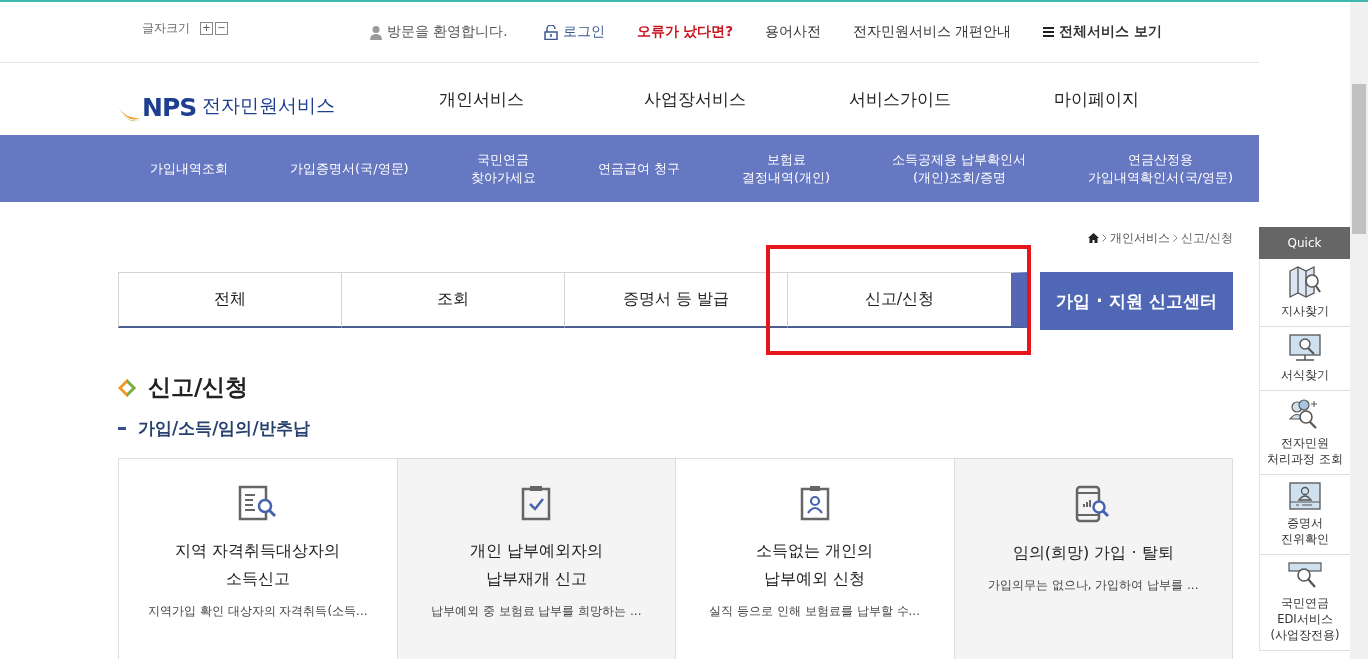 Image resolution: width=1368 pixels, height=659 pixels. Describe the element at coordinates (959, 168) in the screenshot. I see `quick-service-link: 소득공제용 납부확인서 (개인)조회/증명` at that location.